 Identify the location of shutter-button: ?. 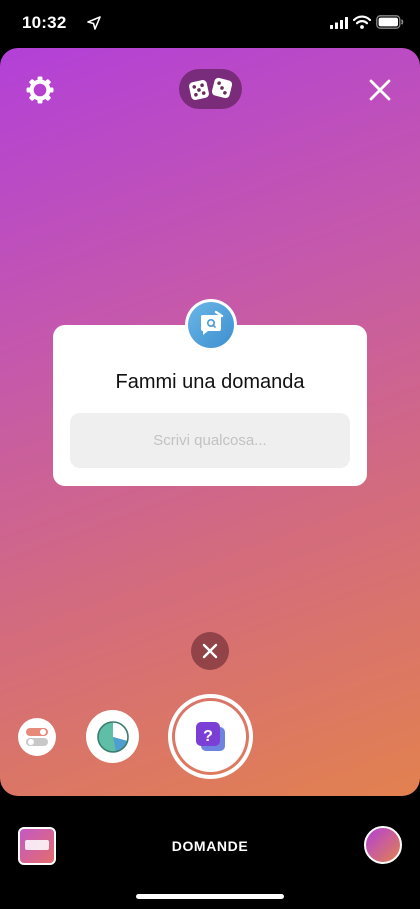
(210, 736).